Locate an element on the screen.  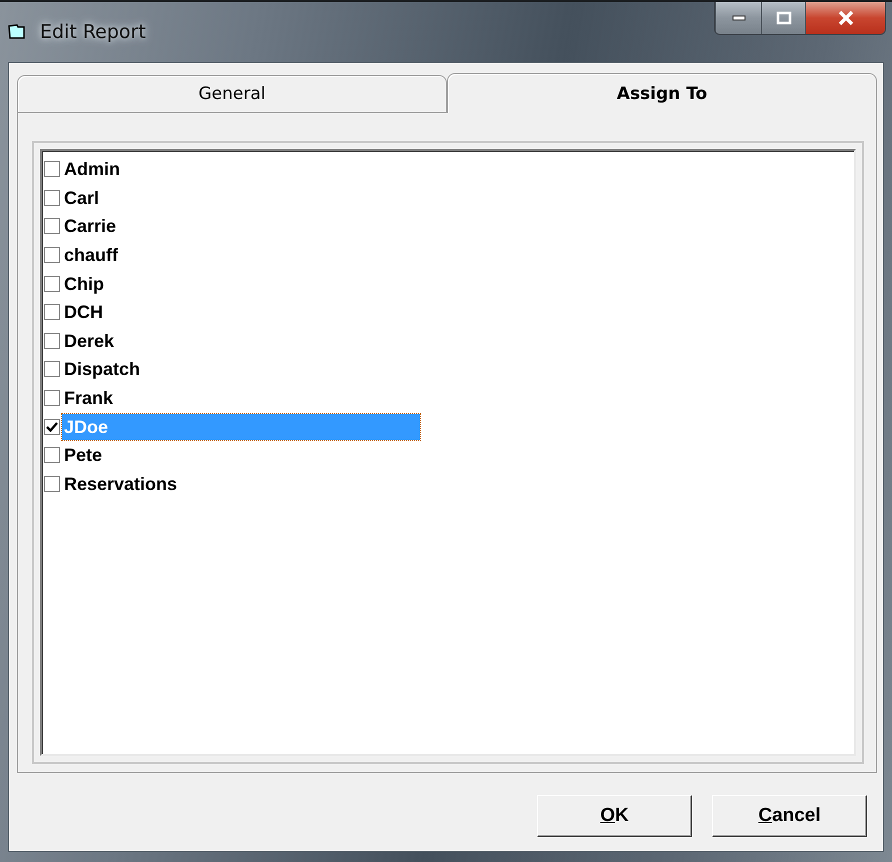
list-item: Derek is located at coordinates (89, 341).